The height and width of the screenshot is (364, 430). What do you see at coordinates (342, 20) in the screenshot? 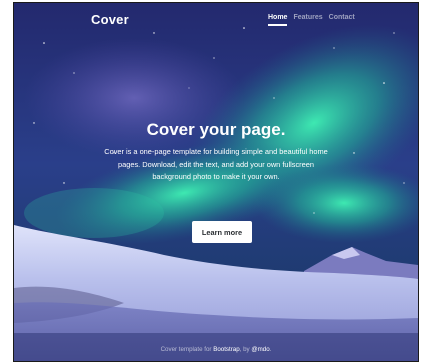
I see `nav-contact-link: Contact` at bounding box center [342, 20].